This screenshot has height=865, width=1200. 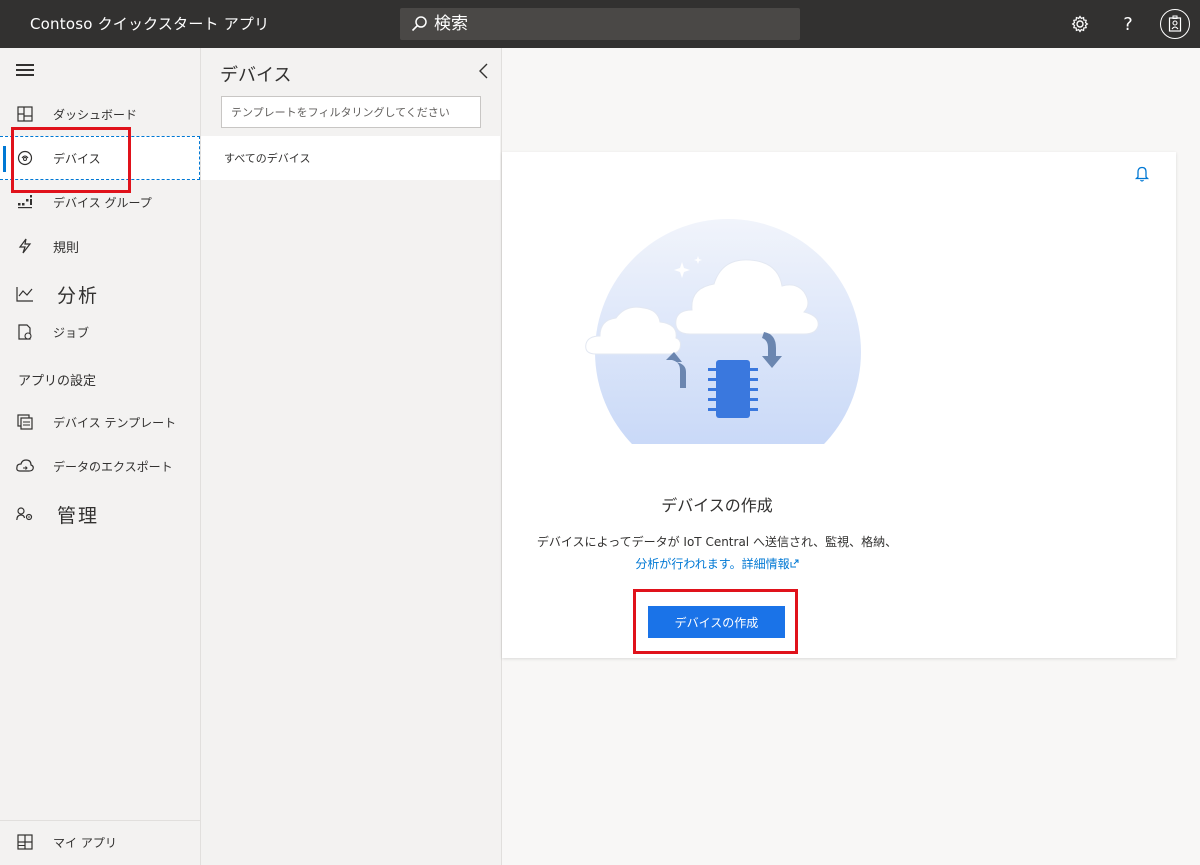 I want to click on nav-label-device-templates: デバイス テンプレート, so click(x=115, y=422).